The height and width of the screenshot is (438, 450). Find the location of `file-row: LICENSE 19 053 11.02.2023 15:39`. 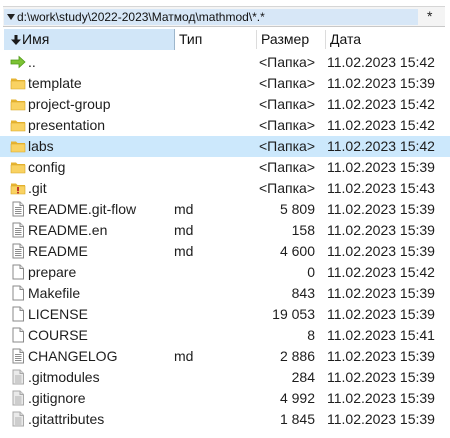

file-row: LICENSE 19 053 11.02.2023 15:39 is located at coordinates (225, 314).